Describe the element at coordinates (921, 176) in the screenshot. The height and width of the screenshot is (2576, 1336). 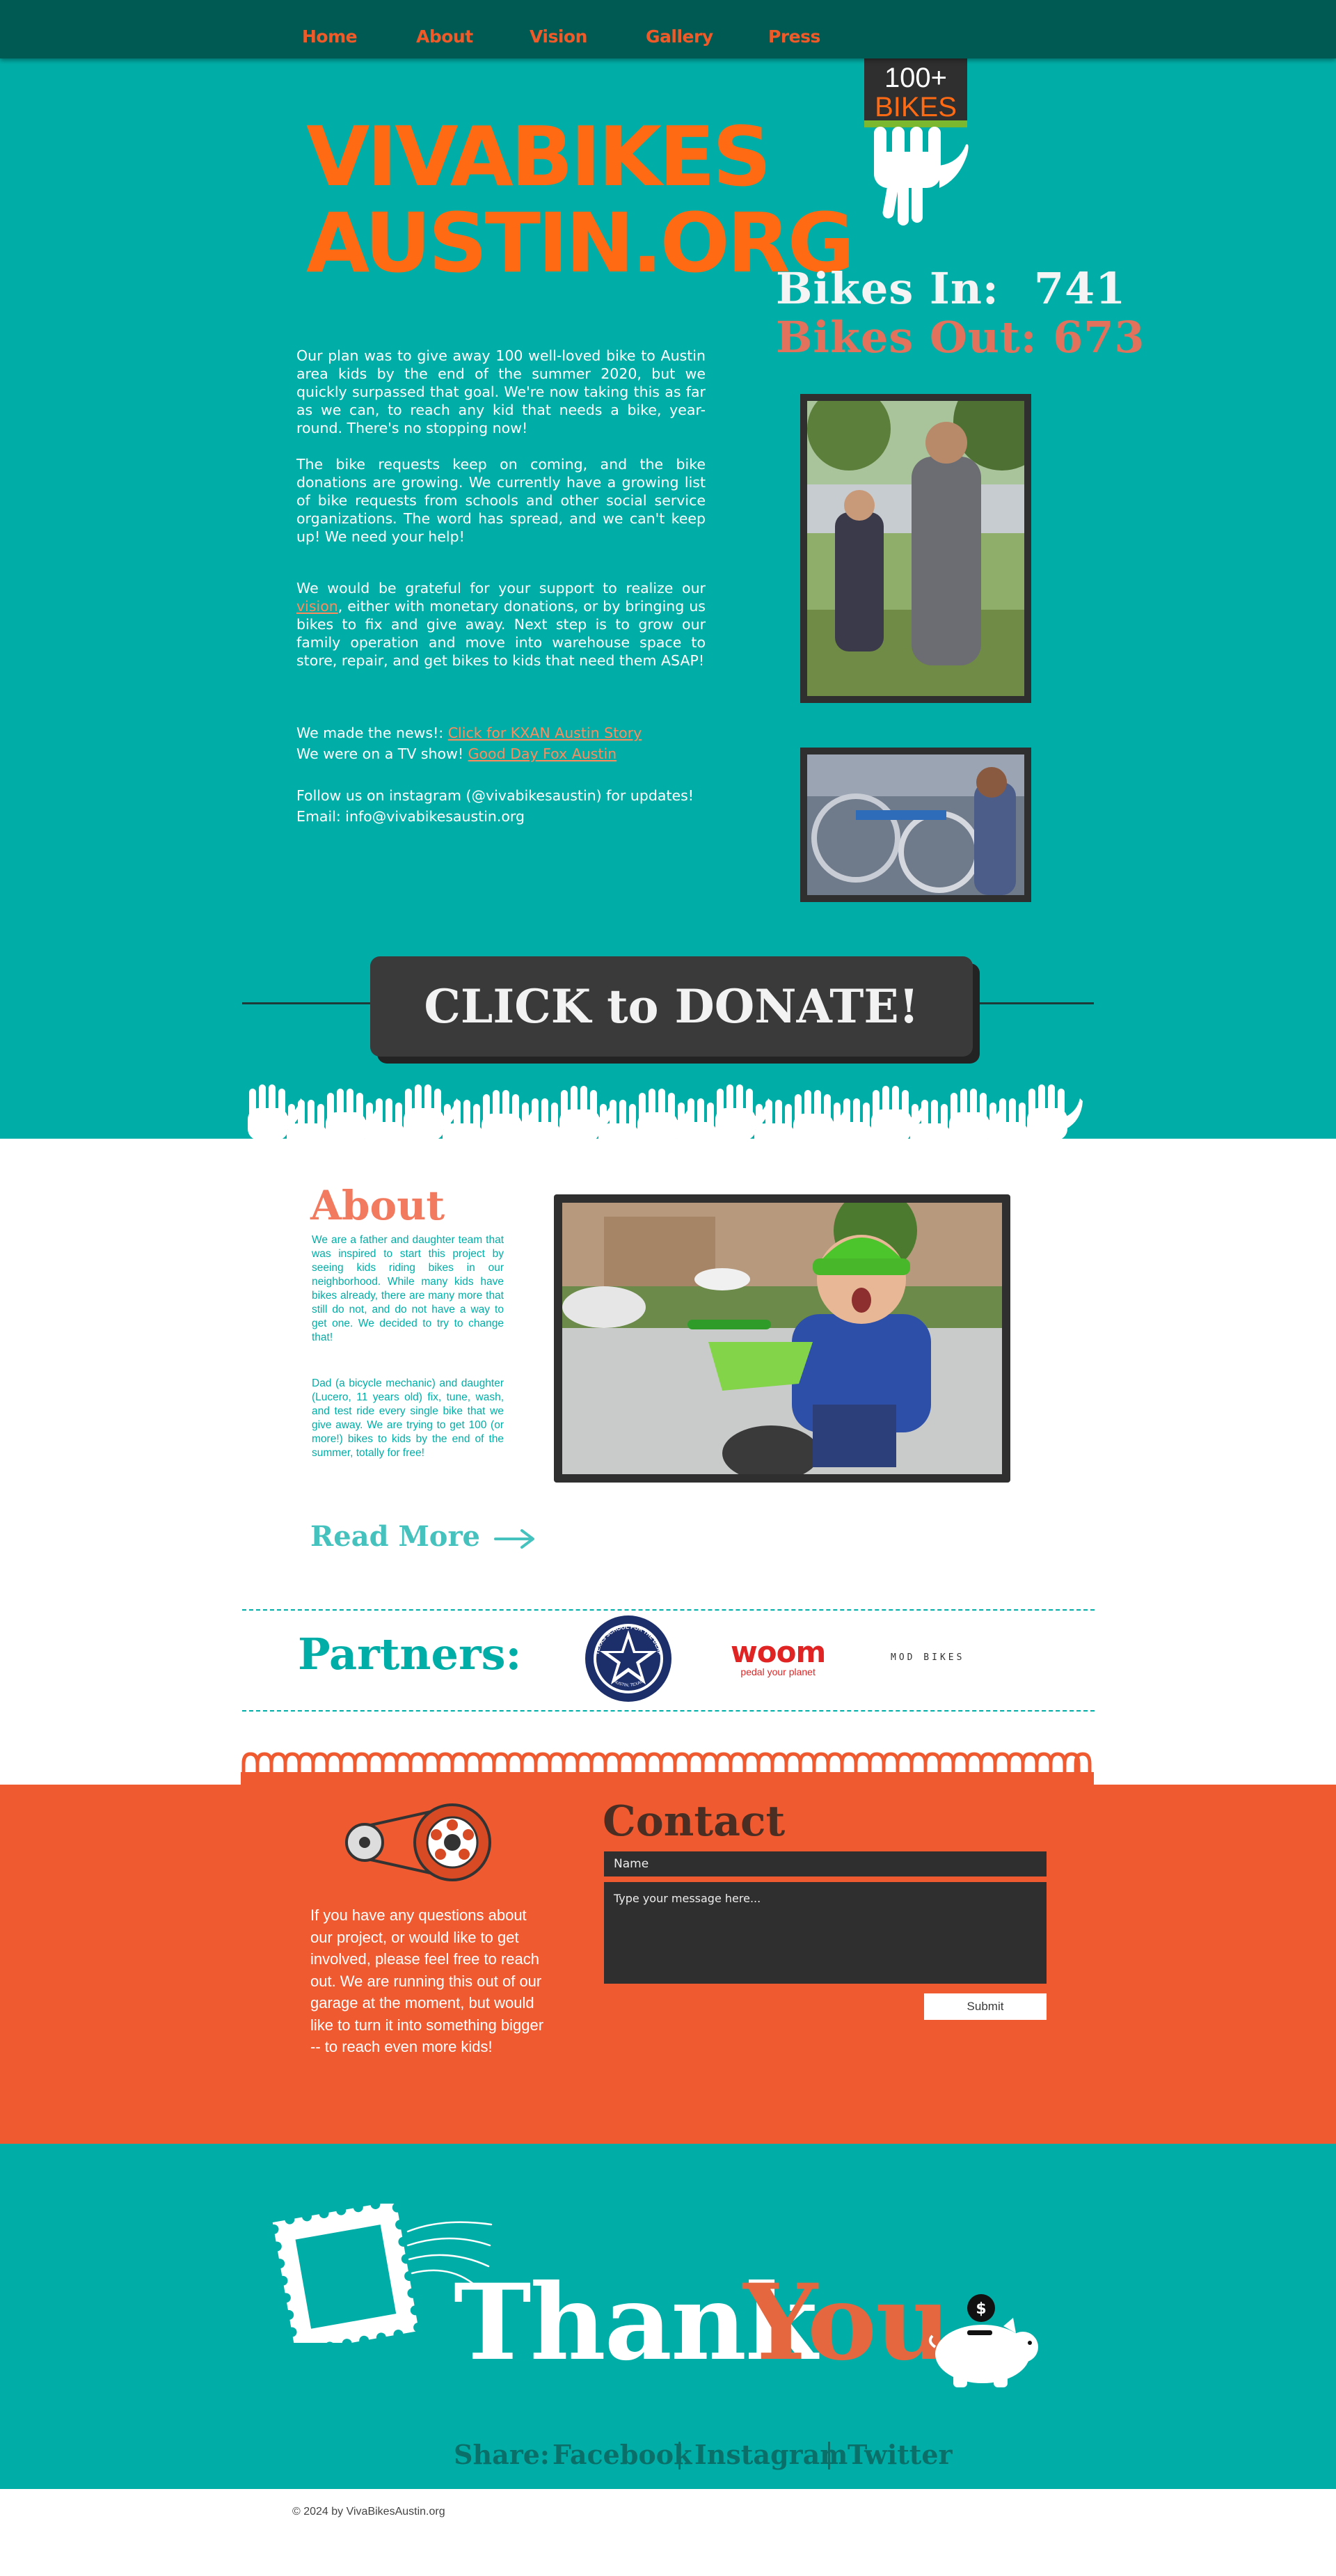
I see `raised-hand-icon` at that location.